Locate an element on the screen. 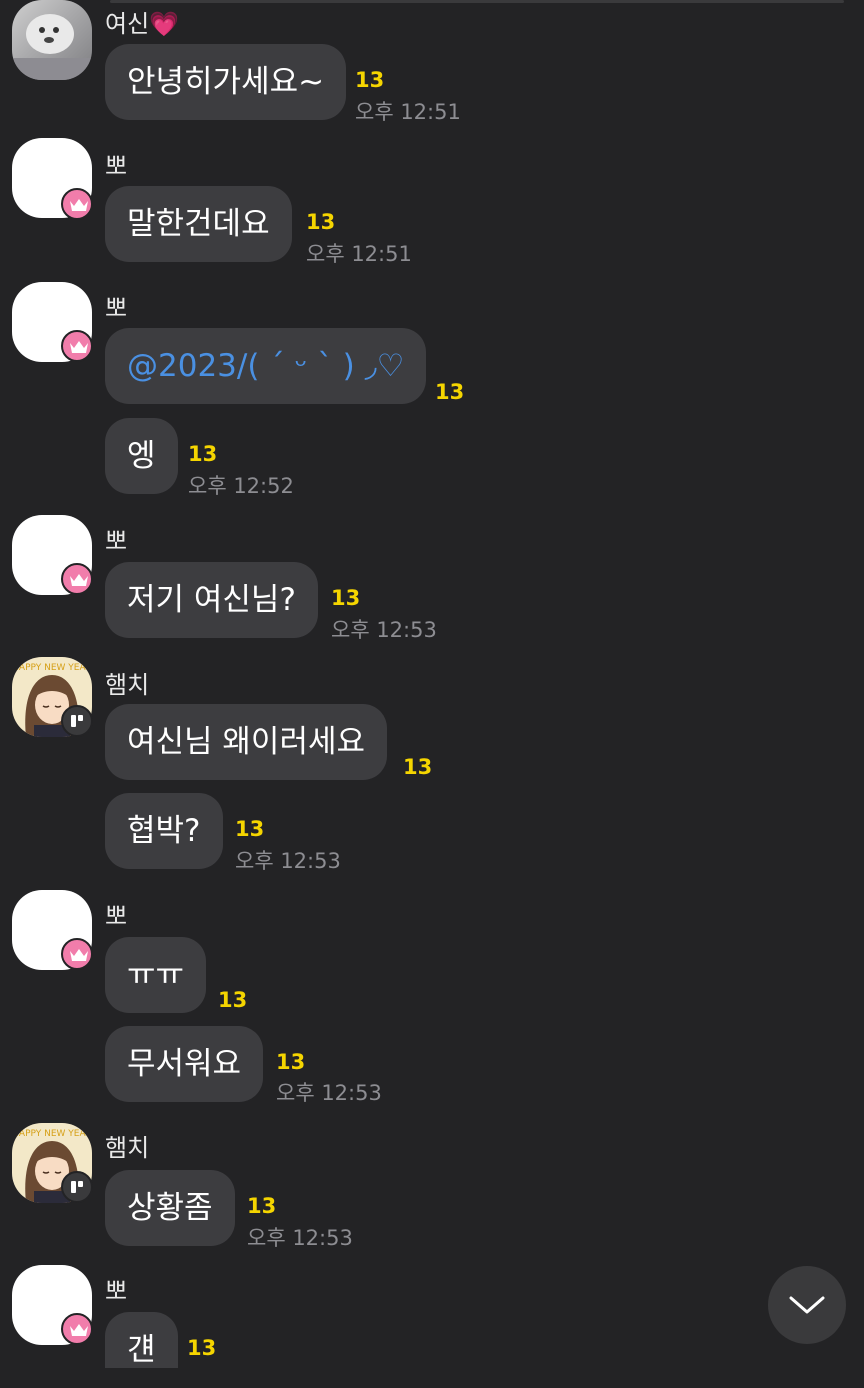  mention-message-bubble: @2023/( ˊ ᵕ ˋ ) ◞♡ is located at coordinates (266, 366).